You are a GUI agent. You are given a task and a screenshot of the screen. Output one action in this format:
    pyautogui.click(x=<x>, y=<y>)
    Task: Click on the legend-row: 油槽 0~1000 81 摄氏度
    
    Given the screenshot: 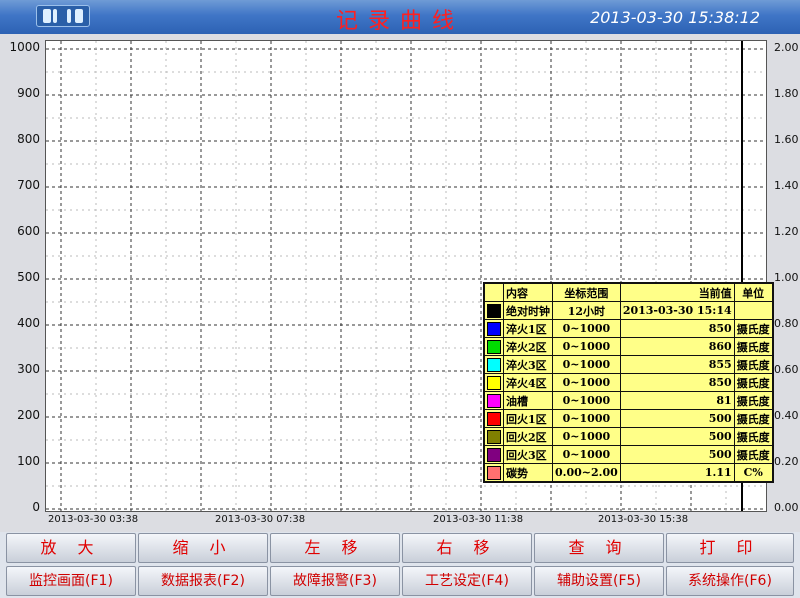 What is the action you would take?
    pyautogui.click(x=628, y=400)
    